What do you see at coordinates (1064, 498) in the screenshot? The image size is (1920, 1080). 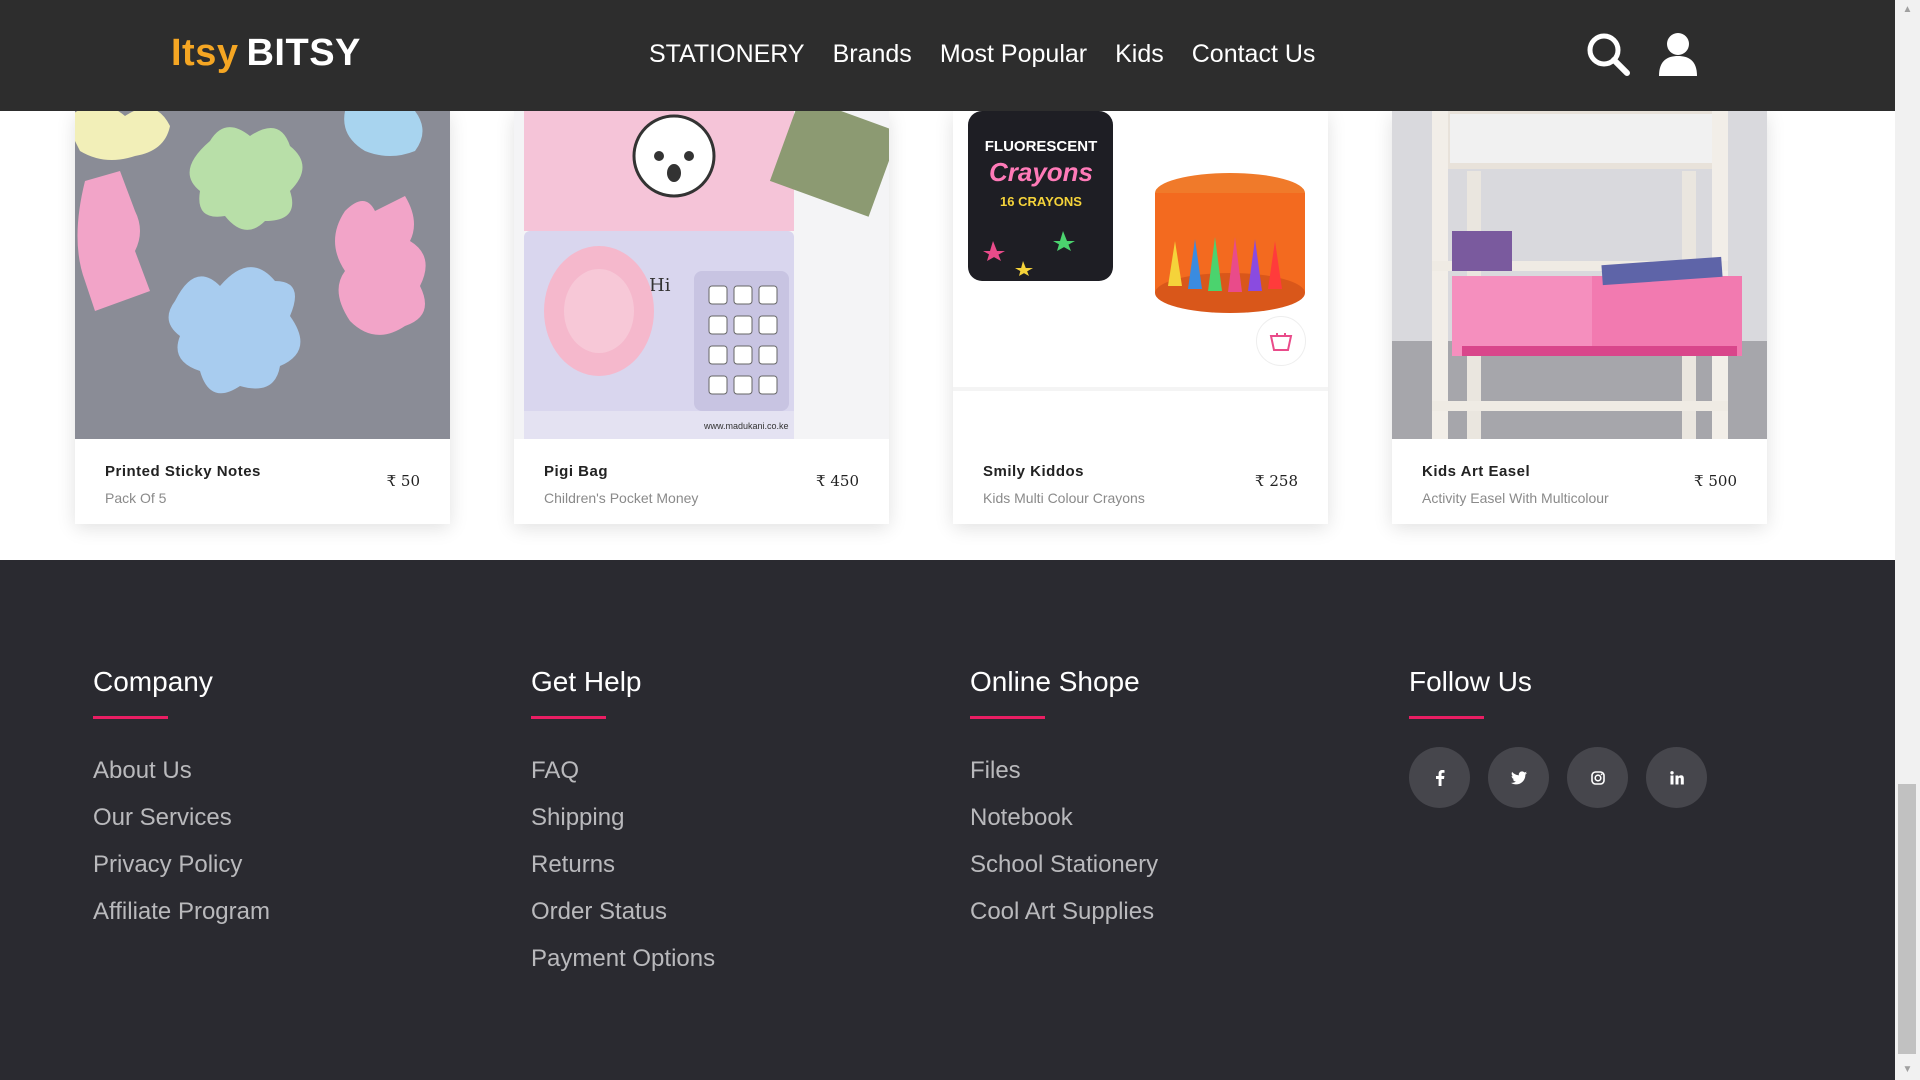 I see `product-subtitle: Kids Multi Colour Crayons` at bounding box center [1064, 498].